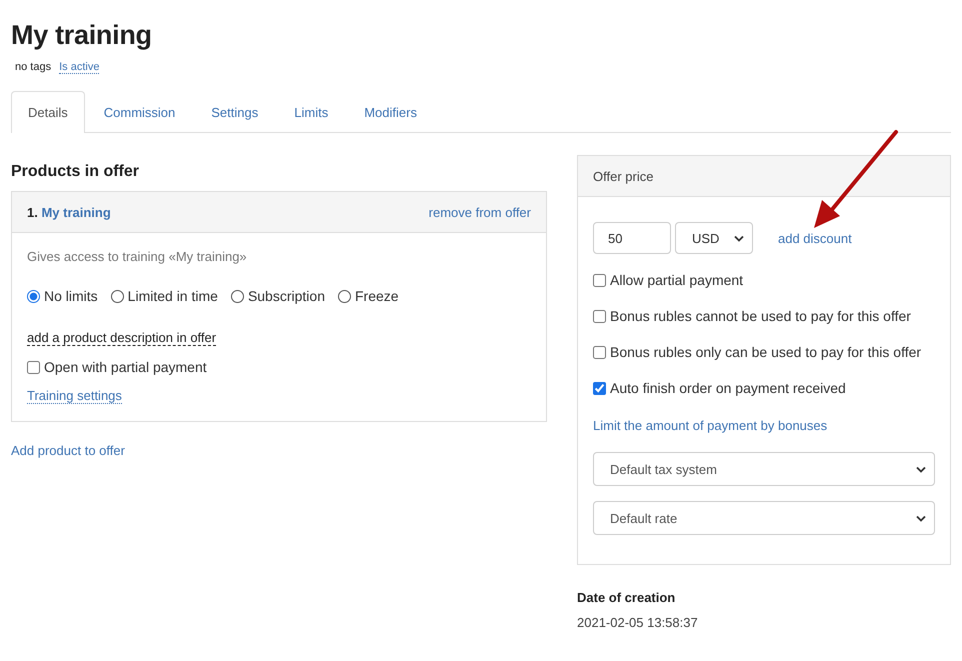 The image size is (962, 661). Describe the element at coordinates (311, 111) in the screenshot. I see `tab: Limits` at that location.